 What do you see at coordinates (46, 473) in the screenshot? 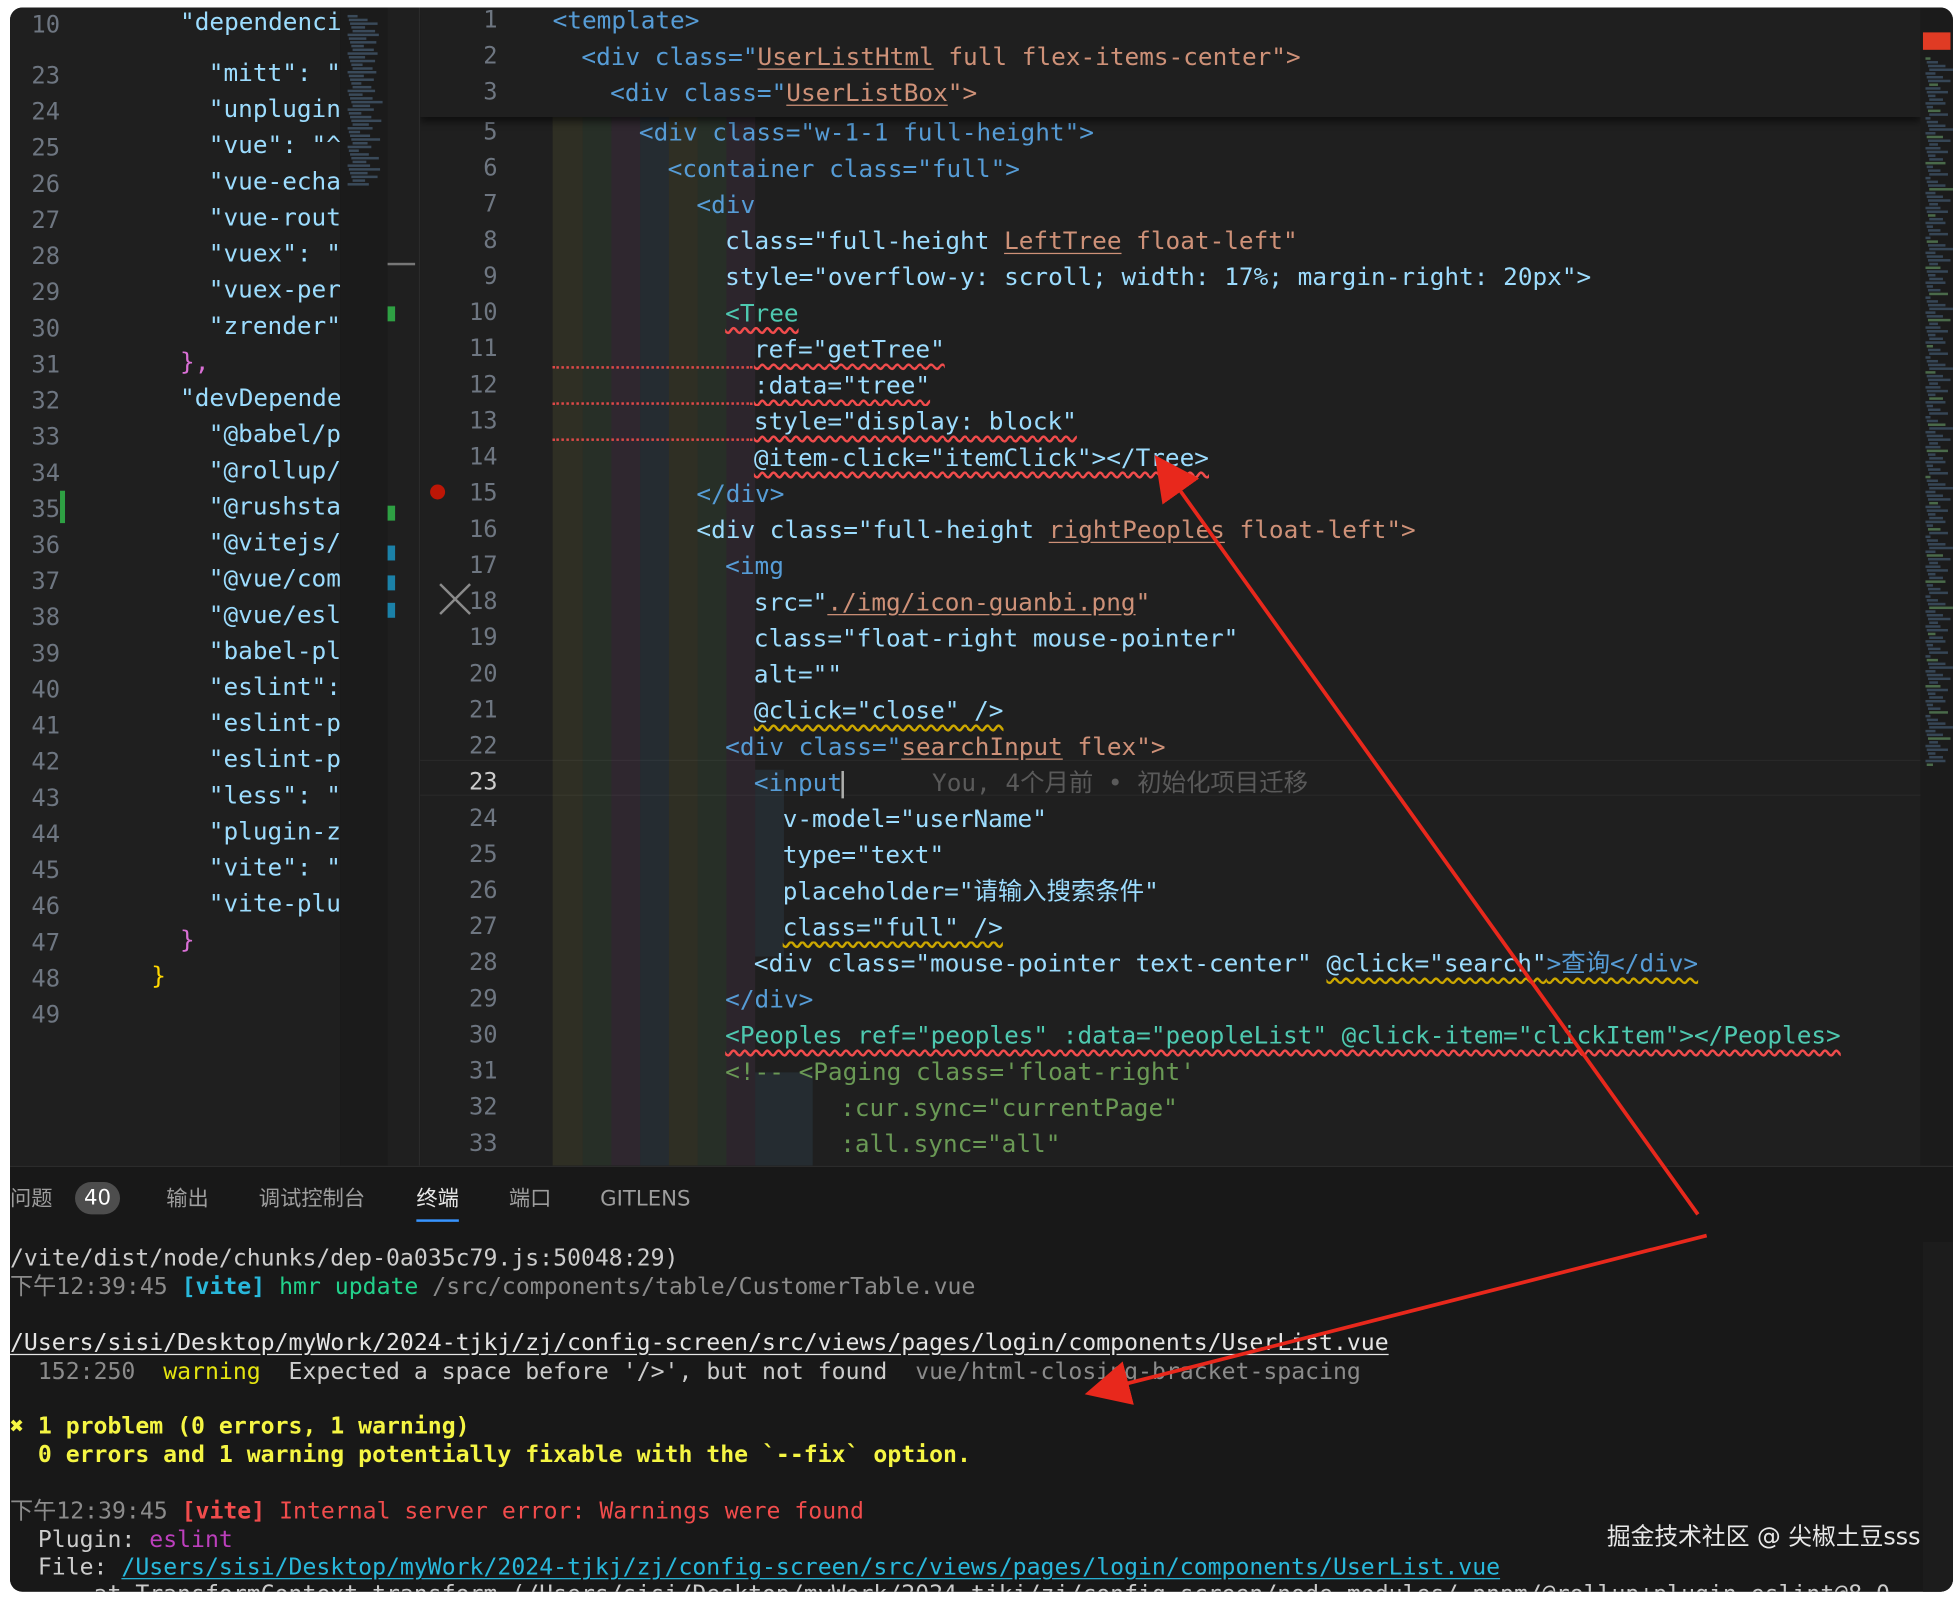
I see `line-number: 34` at bounding box center [46, 473].